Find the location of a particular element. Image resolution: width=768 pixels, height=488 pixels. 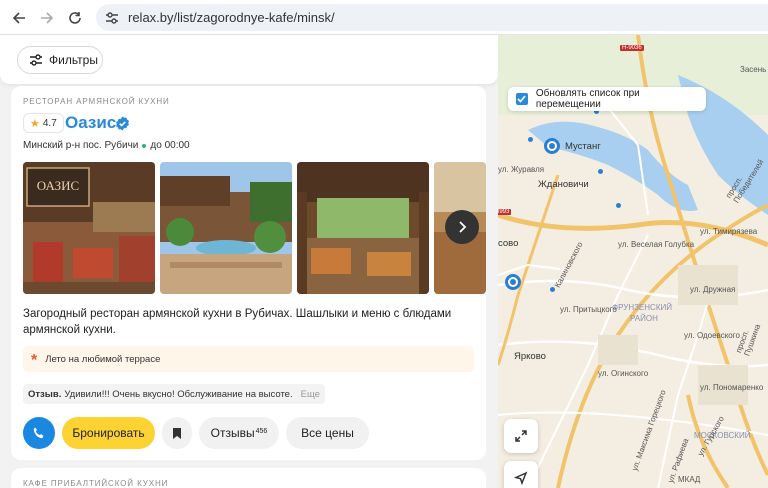

gallery-next-button is located at coordinates (462, 227).